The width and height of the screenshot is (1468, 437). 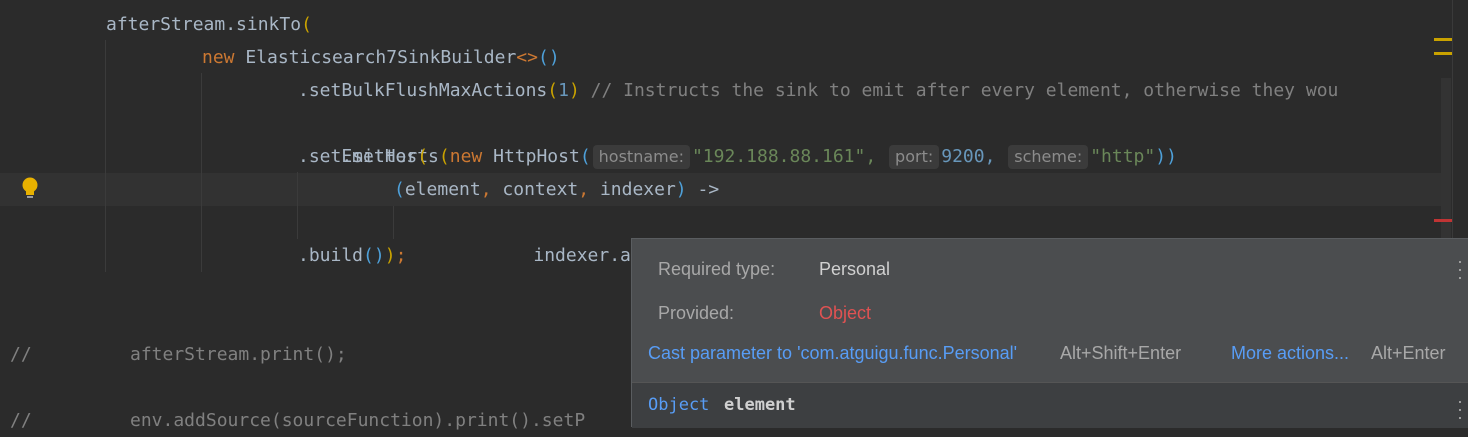 I want to click on hostname-value: "192.188.88.161",, so click(x=784, y=156).